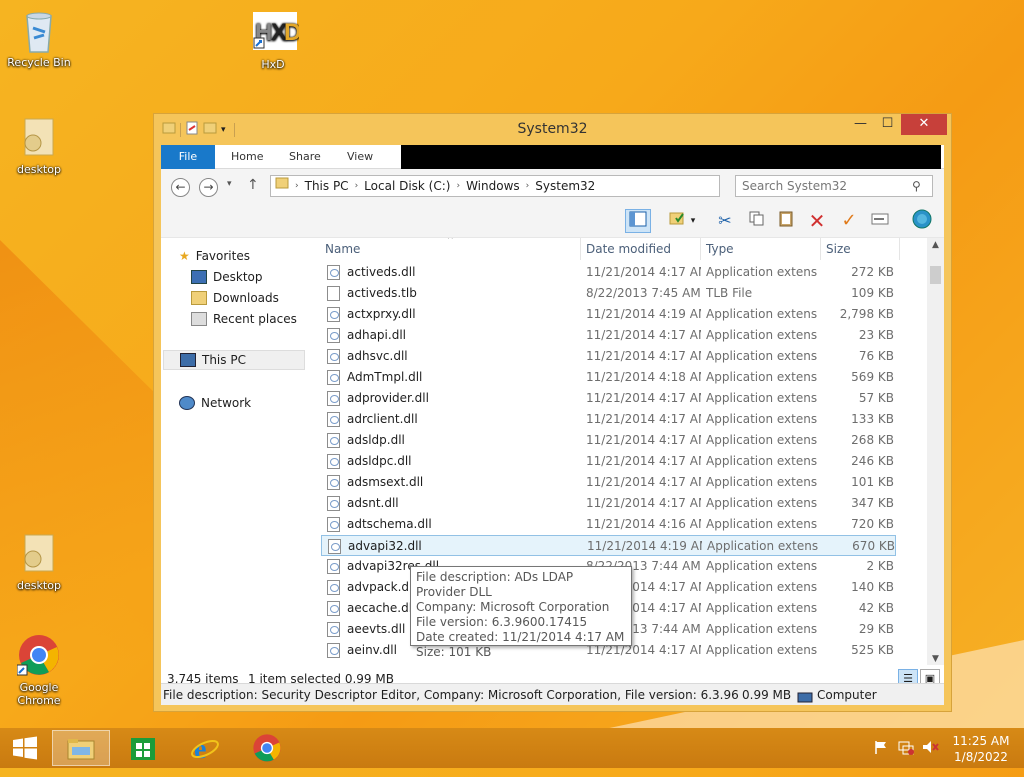  What do you see at coordinates (935, 452) in the screenshot?
I see `vertical-scrollbar: ▲ ▼` at bounding box center [935, 452].